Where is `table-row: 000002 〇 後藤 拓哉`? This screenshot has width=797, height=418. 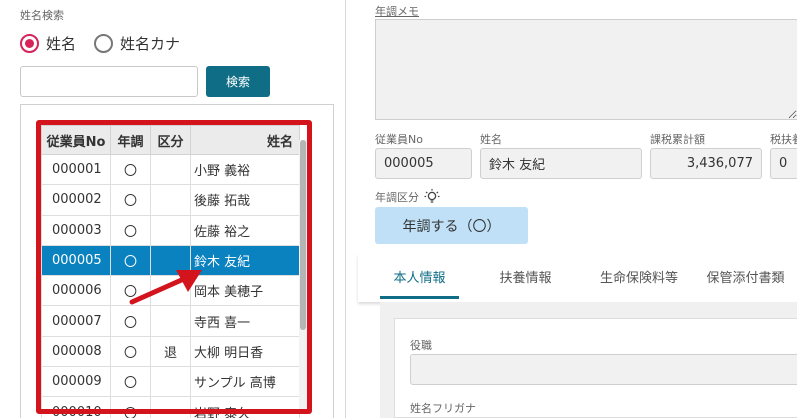 table-row: 000002 〇 後藤 拓哉 is located at coordinates (170, 200).